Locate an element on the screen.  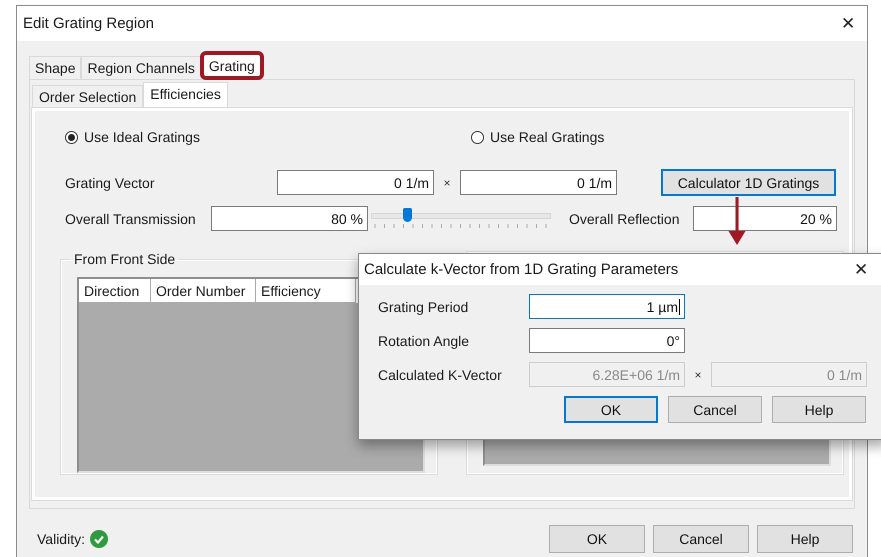
column-header: Order Number is located at coordinates (203, 291).